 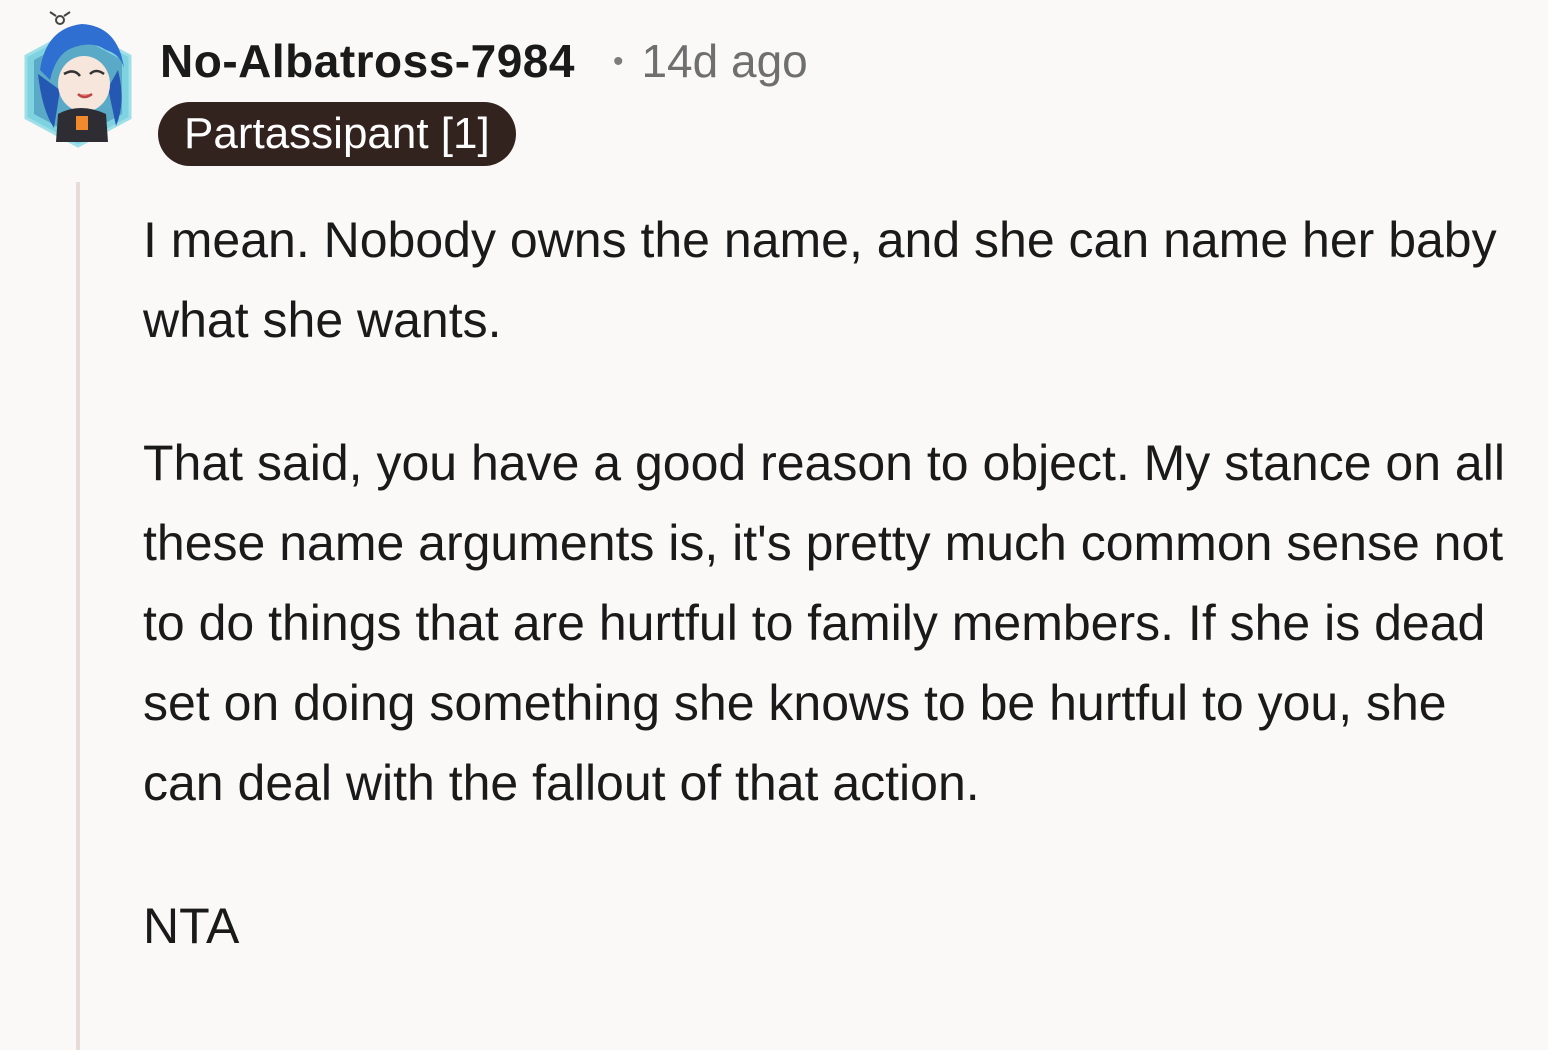 I want to click on user-avatar-icon, so click(x=78, y=80).